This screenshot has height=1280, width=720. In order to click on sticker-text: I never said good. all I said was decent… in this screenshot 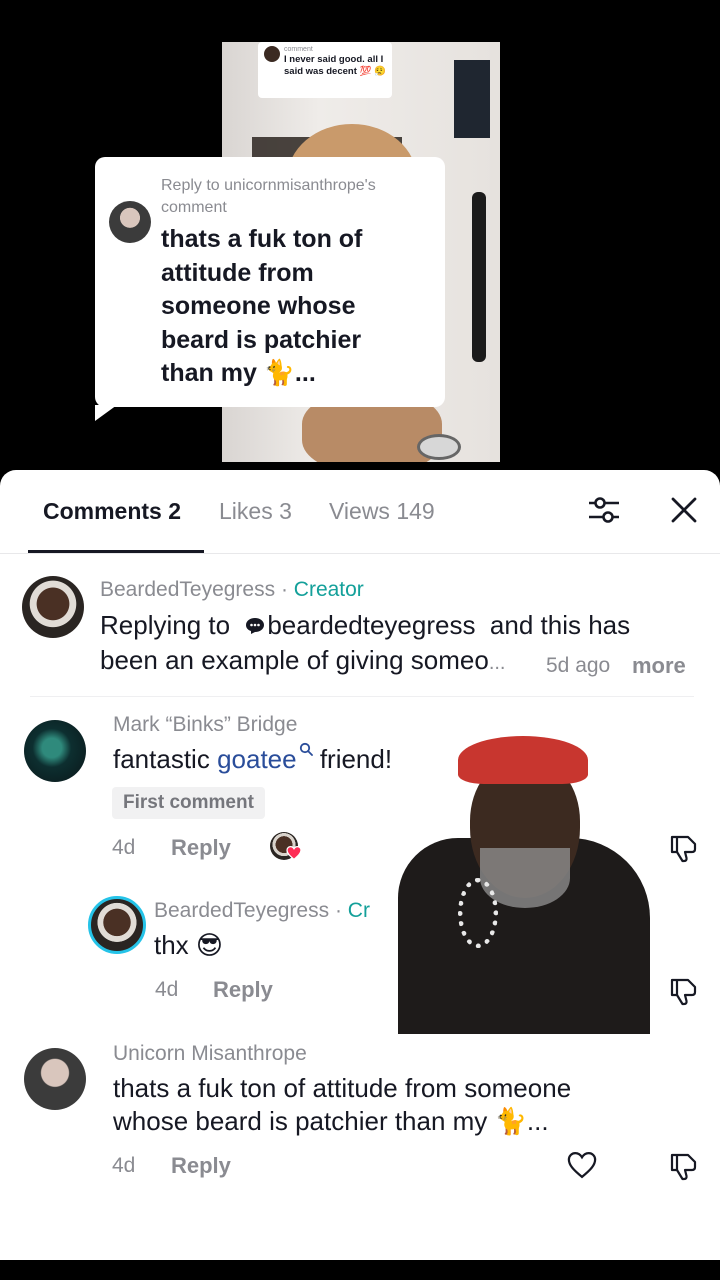, I will do `click(335, 65)`.